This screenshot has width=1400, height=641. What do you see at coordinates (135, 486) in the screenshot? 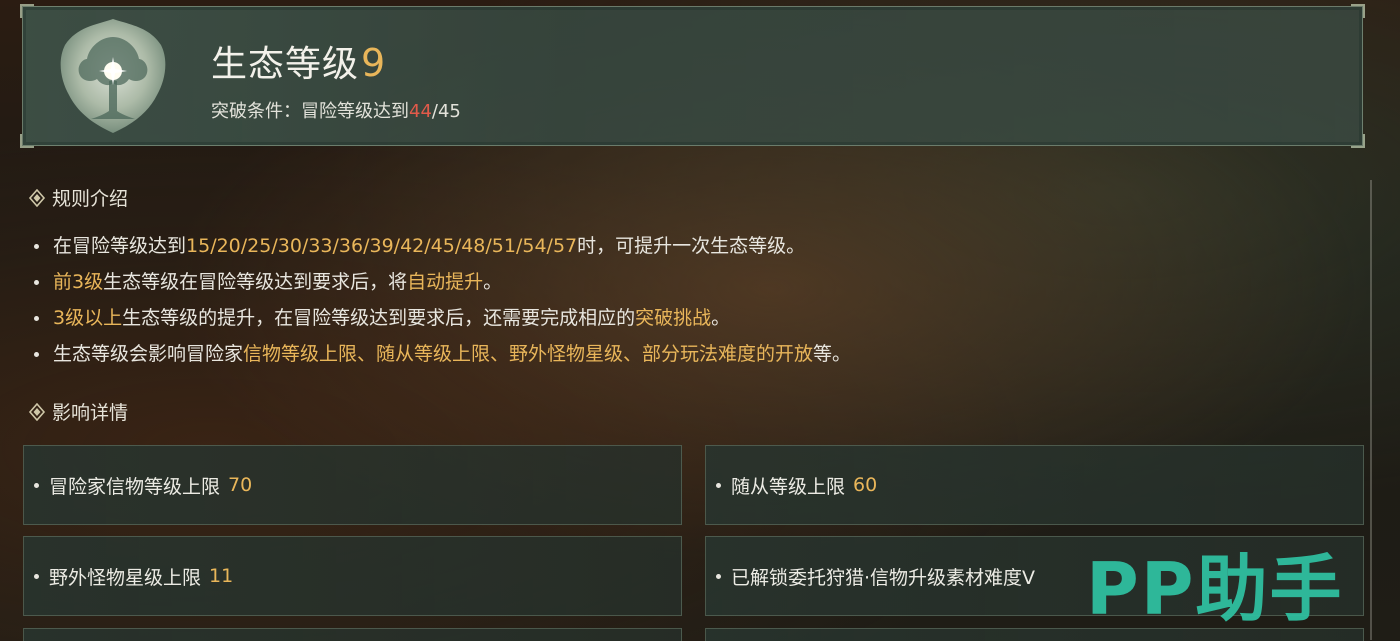
I see `effect-label: 冒险家信物等级上限` at bounding box center [135, 486].